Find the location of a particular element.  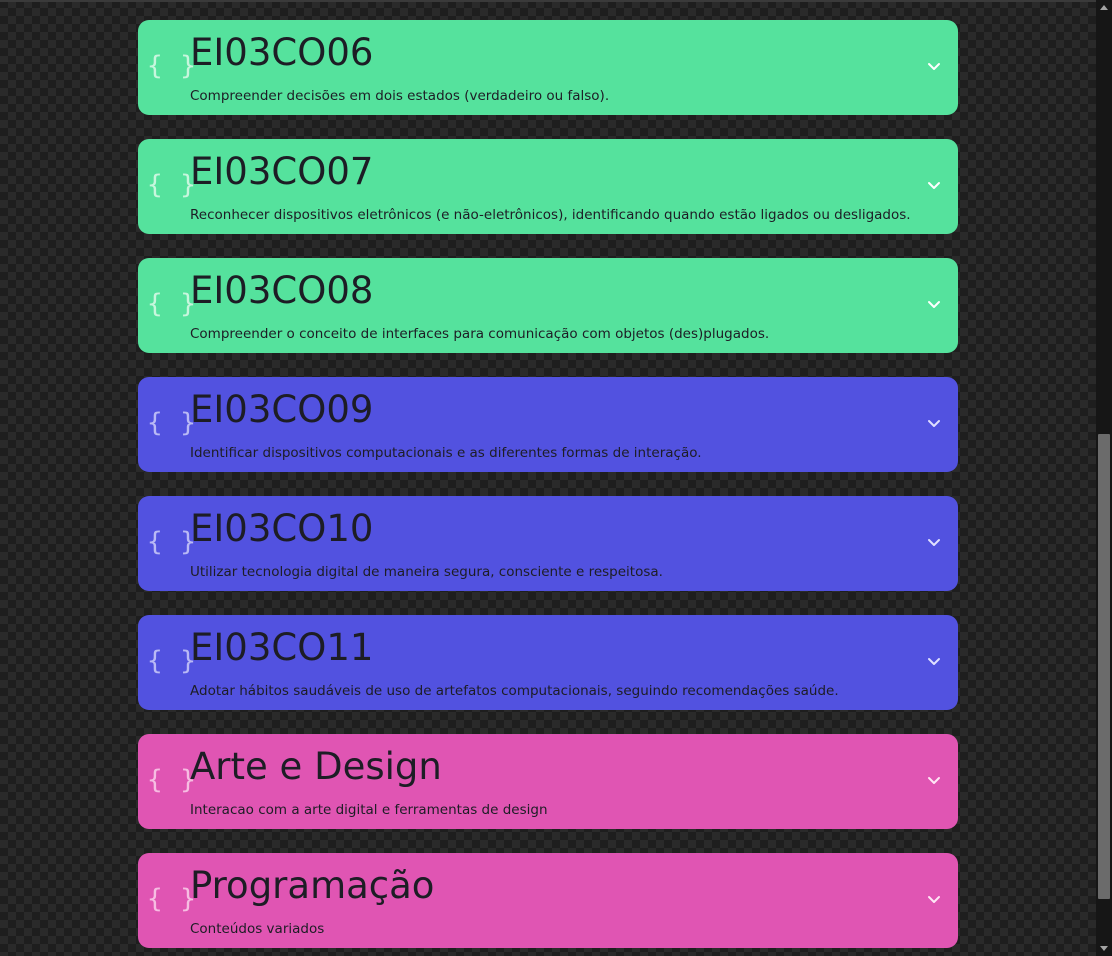

accordion-item-programacao: { } Programação Conteúdos variados is located at coordinates (548, 900).